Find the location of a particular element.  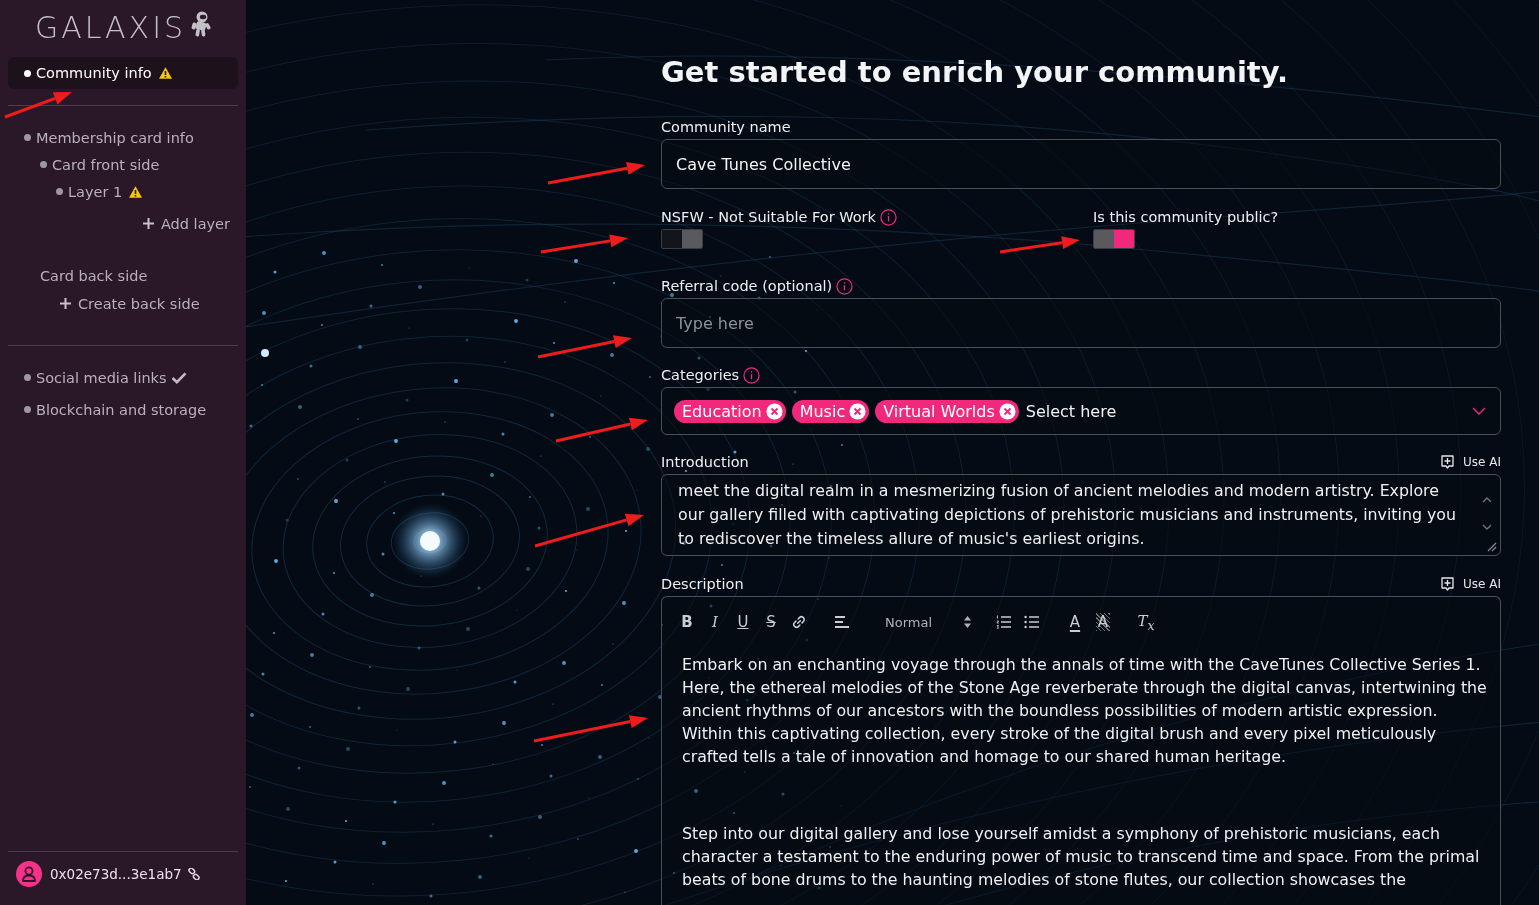

field-label: Description is located at coordinates (702, 584).